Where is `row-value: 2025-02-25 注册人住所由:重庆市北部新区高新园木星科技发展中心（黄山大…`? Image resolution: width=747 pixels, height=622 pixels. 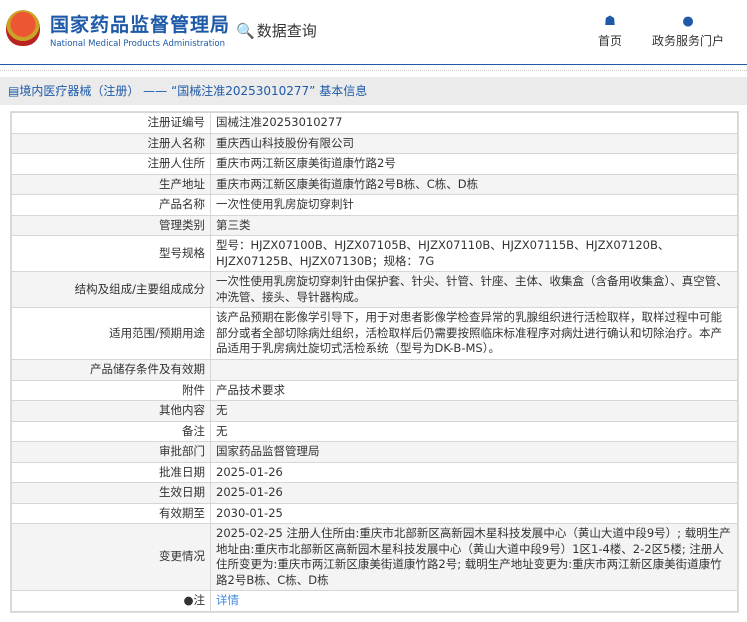
row-value: 2025-02-25 注册人住所由:重庆市北部新区高新园木星科技发展中心（黄山大… is located at coordinates (474, 557).